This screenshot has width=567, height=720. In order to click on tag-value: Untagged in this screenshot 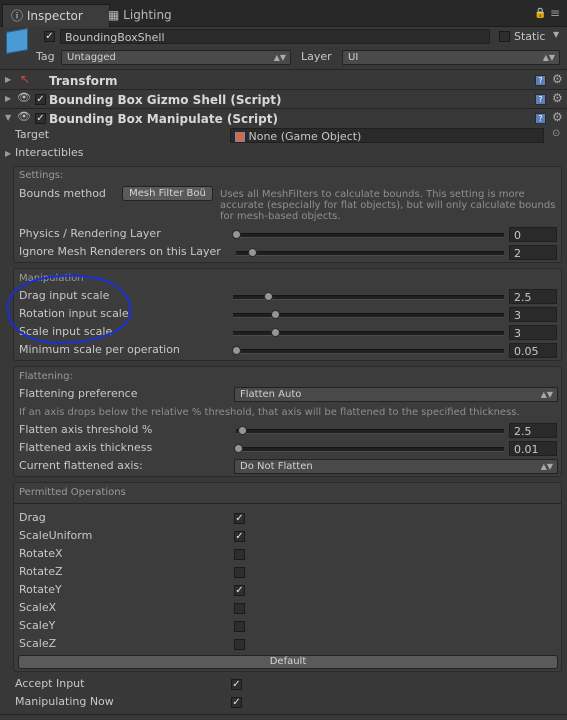, I will do `click(91, 57)`.